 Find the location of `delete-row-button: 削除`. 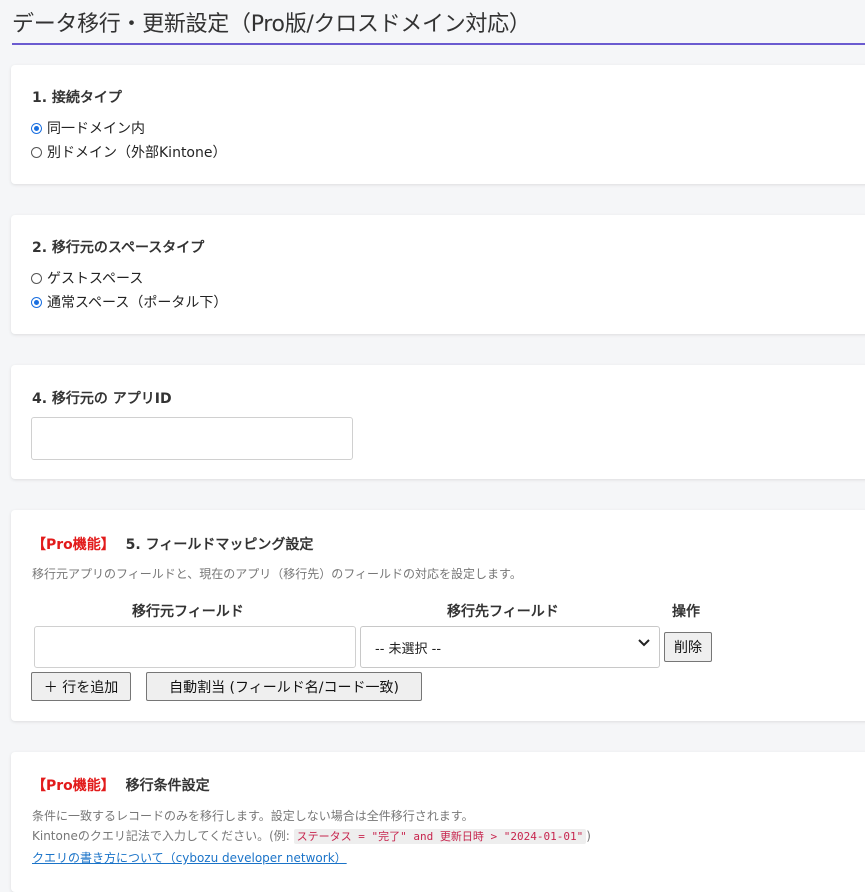

delete-row-button: 削除 is located at coordinates (688, 647).